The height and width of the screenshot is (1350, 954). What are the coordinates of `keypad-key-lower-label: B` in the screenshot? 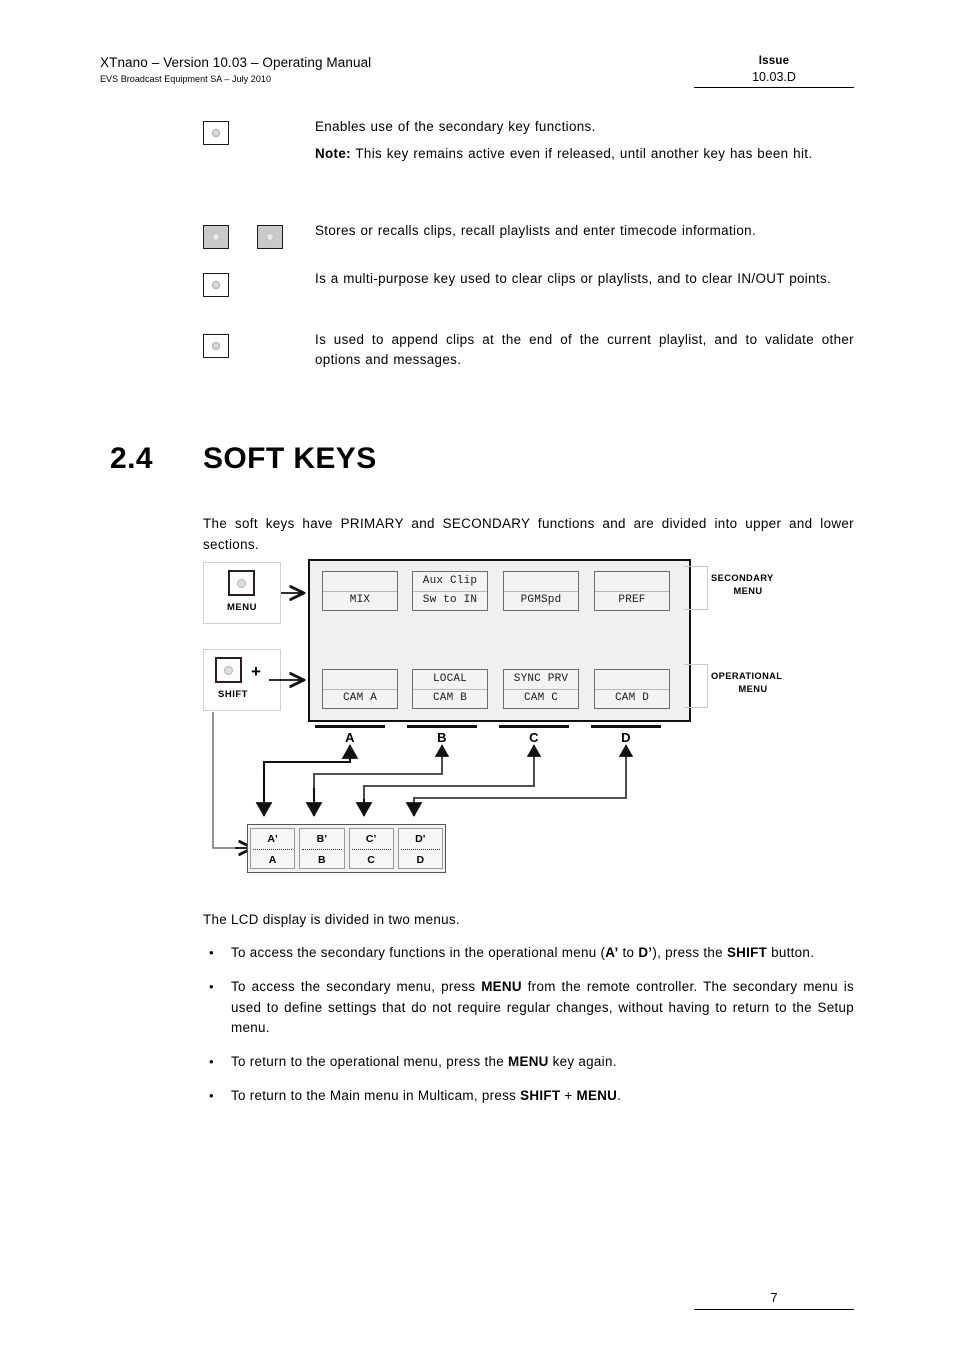 It's located at (321, 860).